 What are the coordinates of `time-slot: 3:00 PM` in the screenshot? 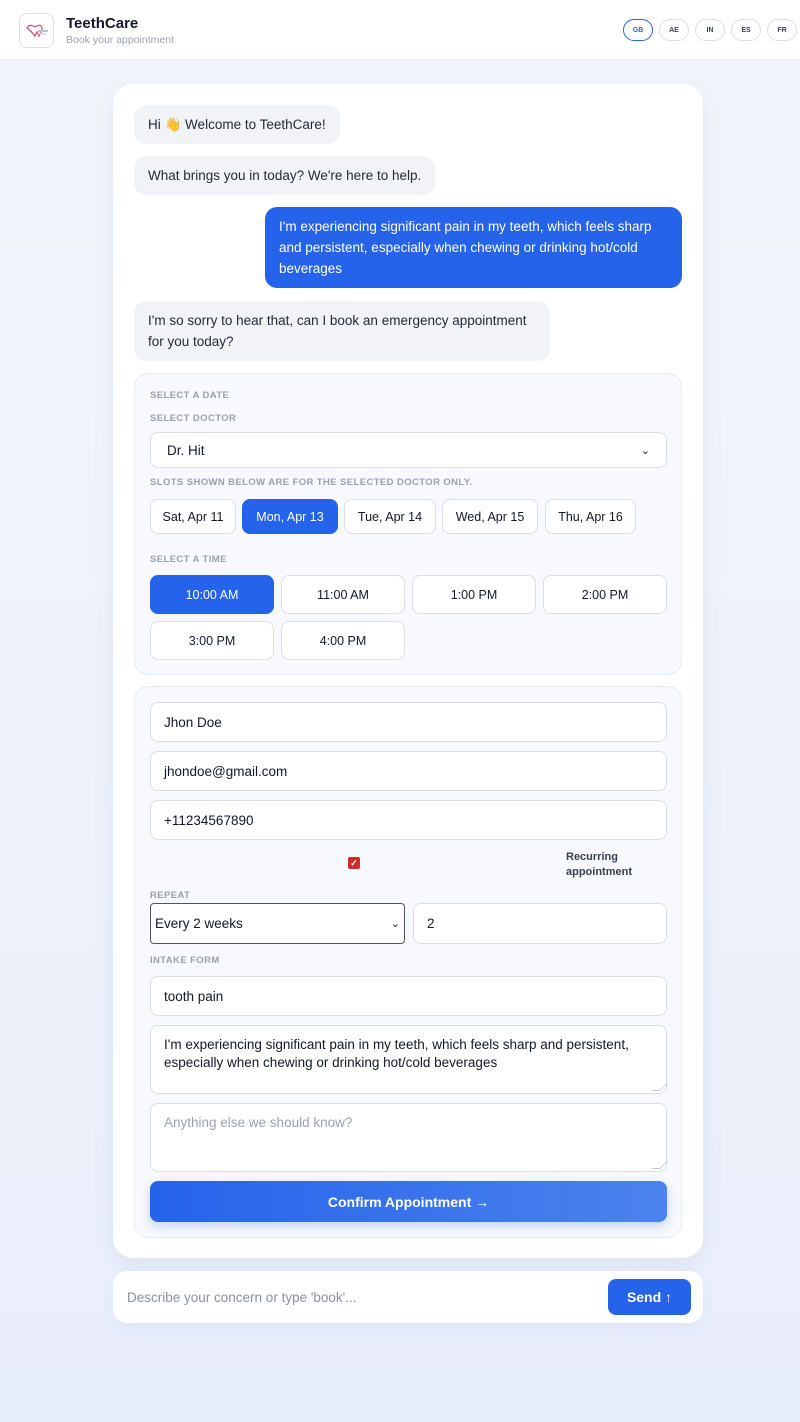 It's located at (212, 640).